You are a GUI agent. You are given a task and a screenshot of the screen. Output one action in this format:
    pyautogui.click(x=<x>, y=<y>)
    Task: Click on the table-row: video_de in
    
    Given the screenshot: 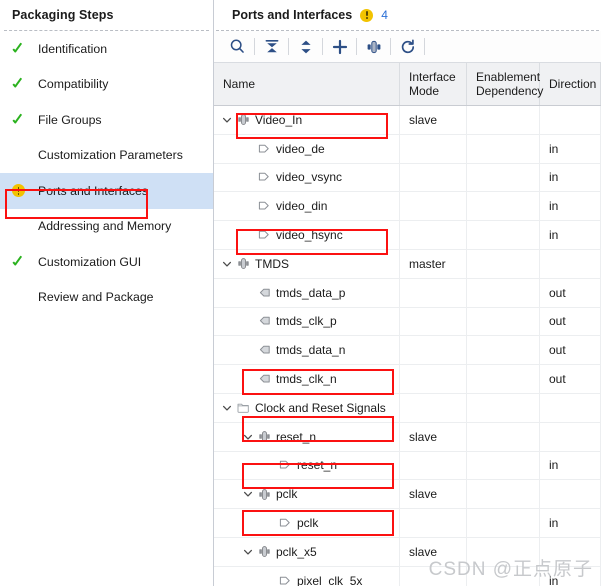 What is the action you would take?
    pyautogui.click(x=407, y=149)
    